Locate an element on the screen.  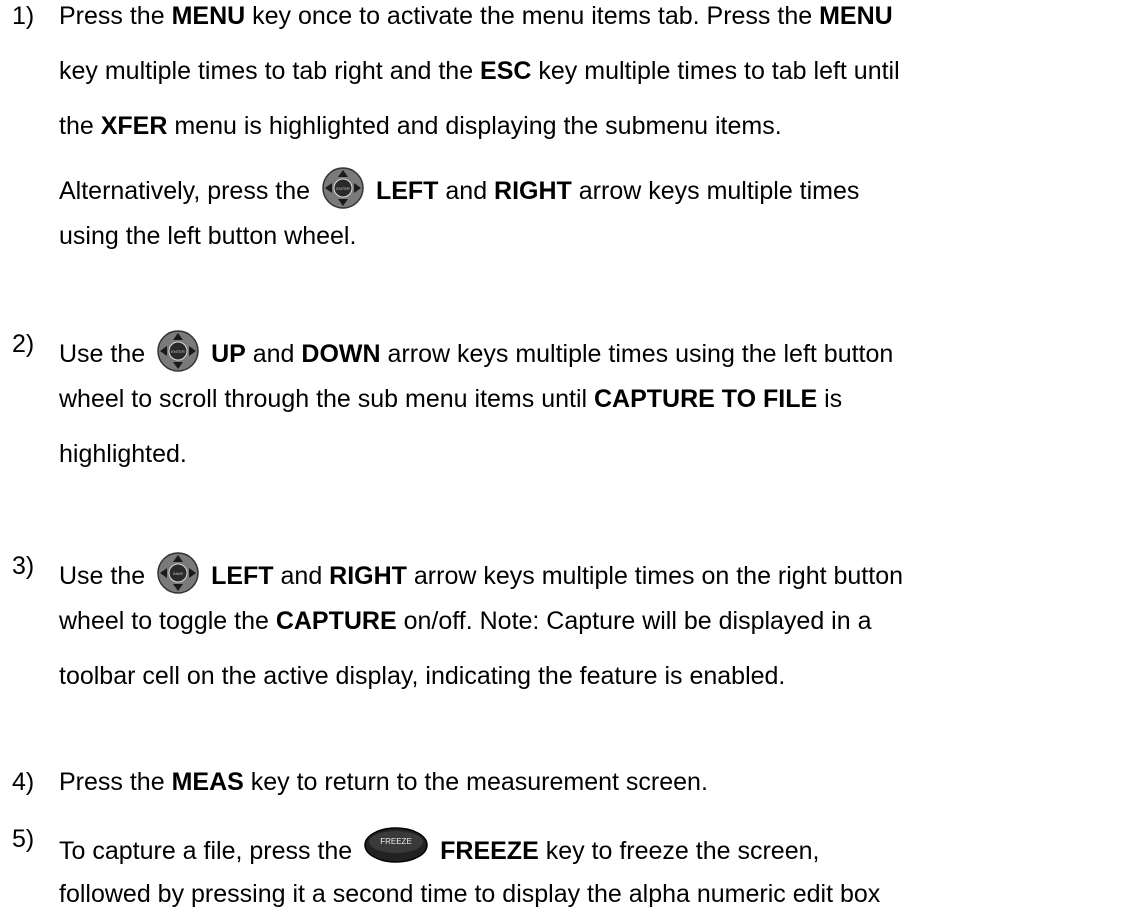
arrow-wheel-icon: SAVE is located at coordinates (178, 573).